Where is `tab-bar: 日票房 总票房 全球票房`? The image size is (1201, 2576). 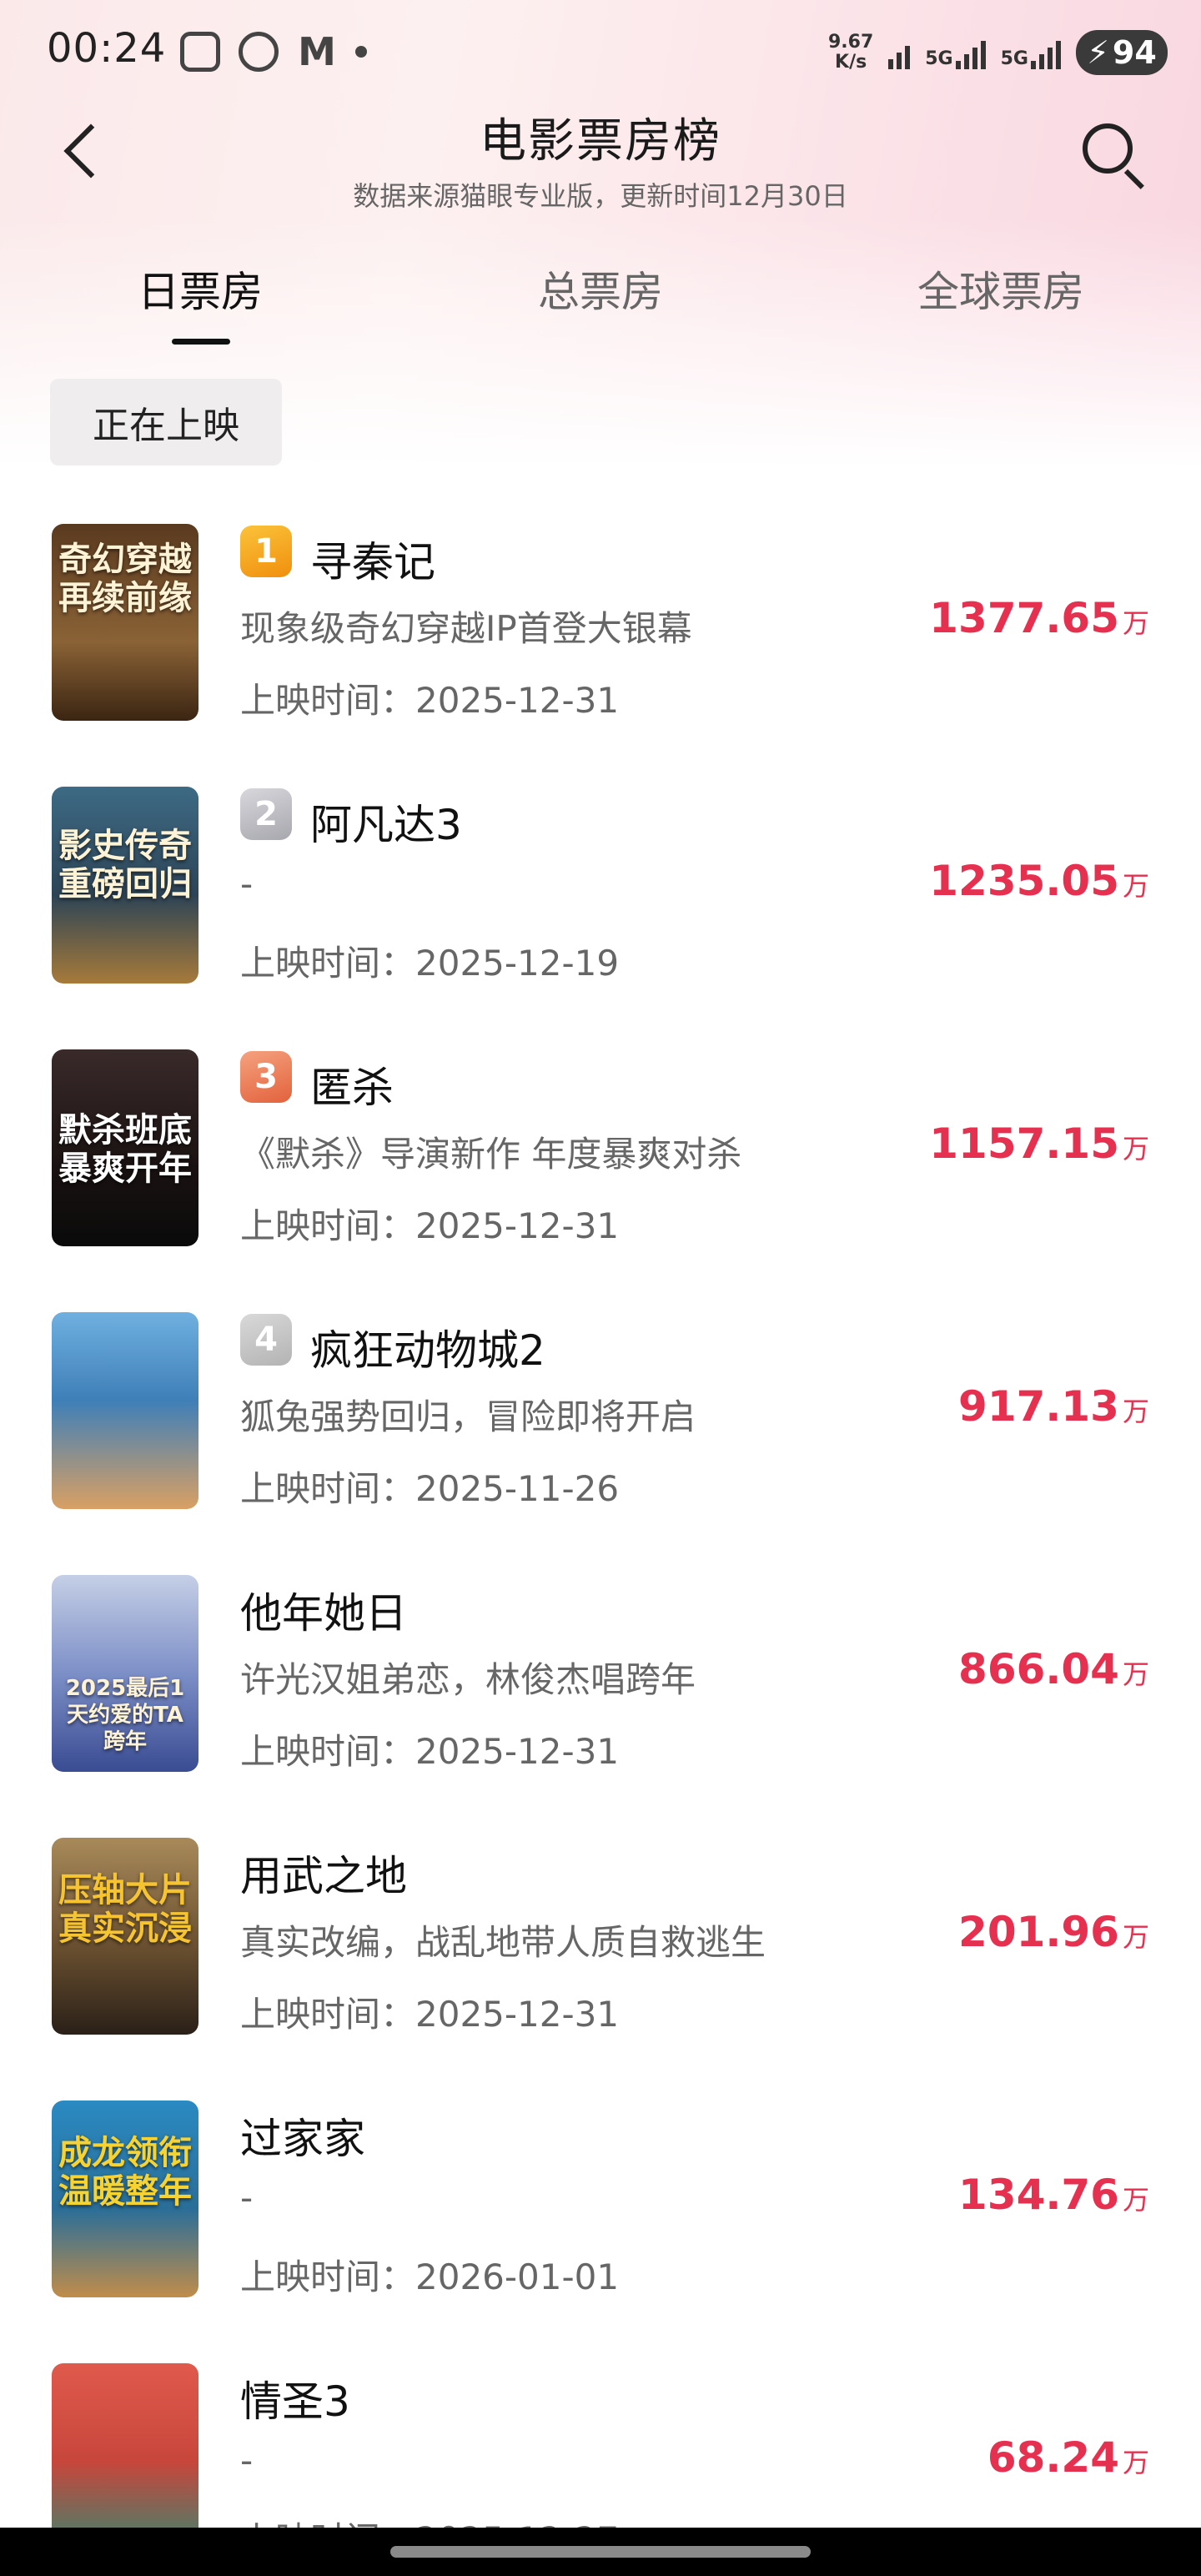
tab-bar: 日票房 总票房 全球票房 is located at coordinates (601, 300).